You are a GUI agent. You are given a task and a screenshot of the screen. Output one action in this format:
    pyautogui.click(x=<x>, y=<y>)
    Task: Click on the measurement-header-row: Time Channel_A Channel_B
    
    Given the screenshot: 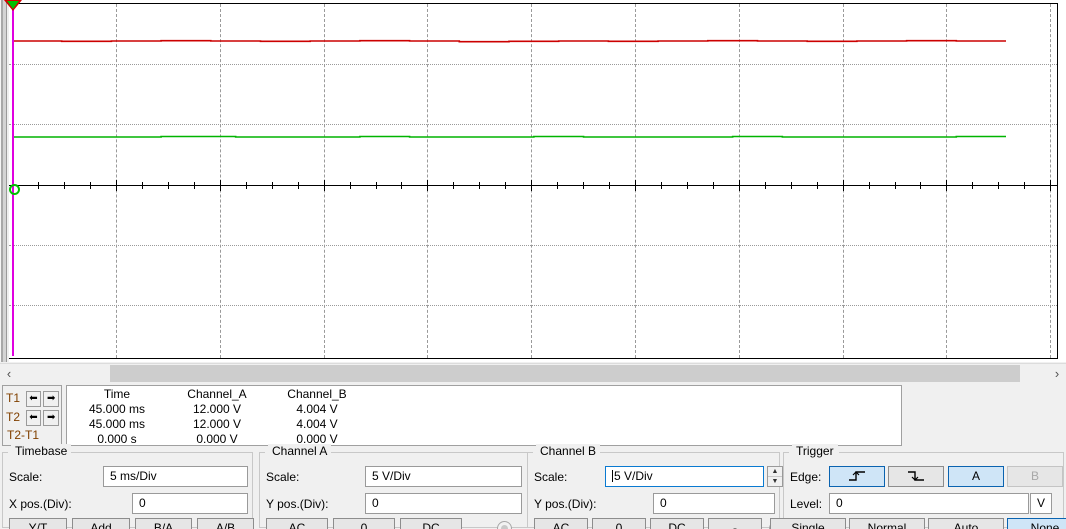 What is the action you would take?
    pyautogui.click(x=217, y=393)
    